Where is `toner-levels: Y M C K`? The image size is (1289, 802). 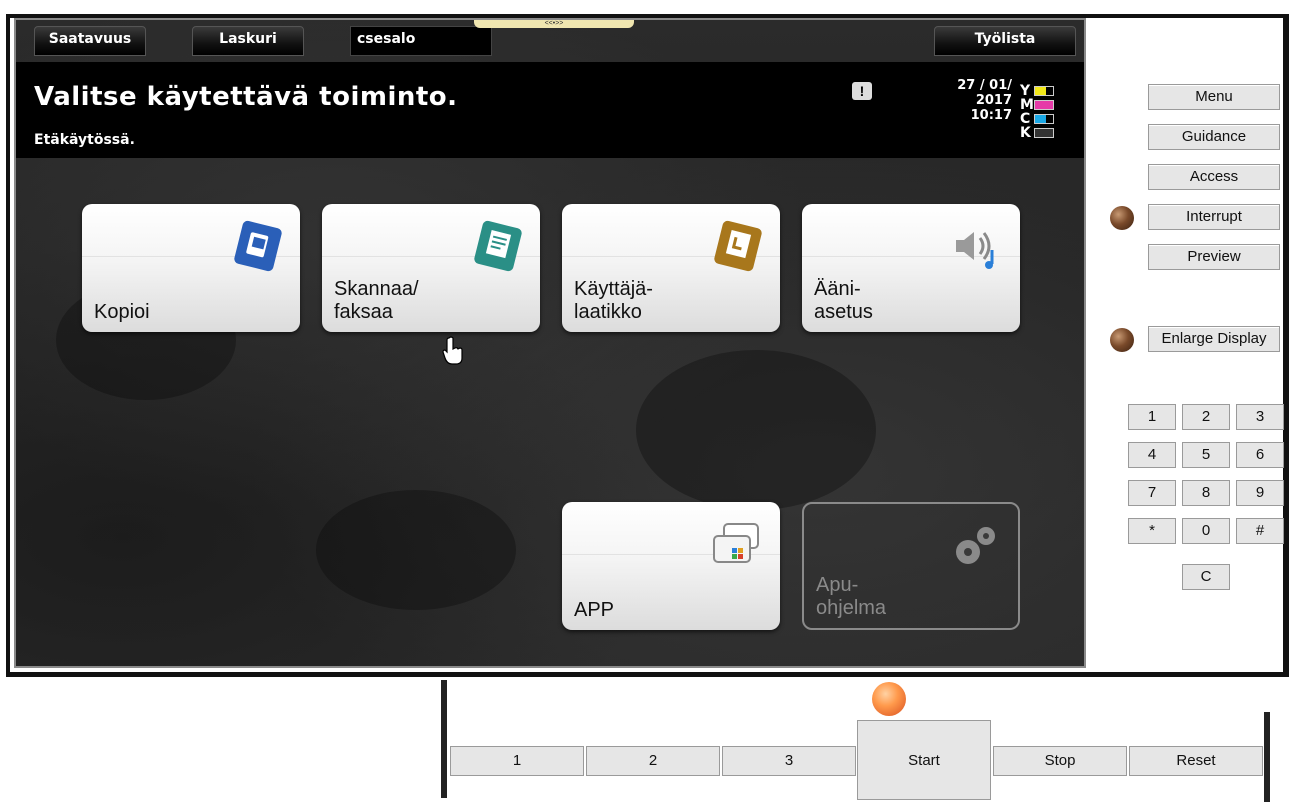 toner-levels: Y M C K is located at coordinates (1050, 112).